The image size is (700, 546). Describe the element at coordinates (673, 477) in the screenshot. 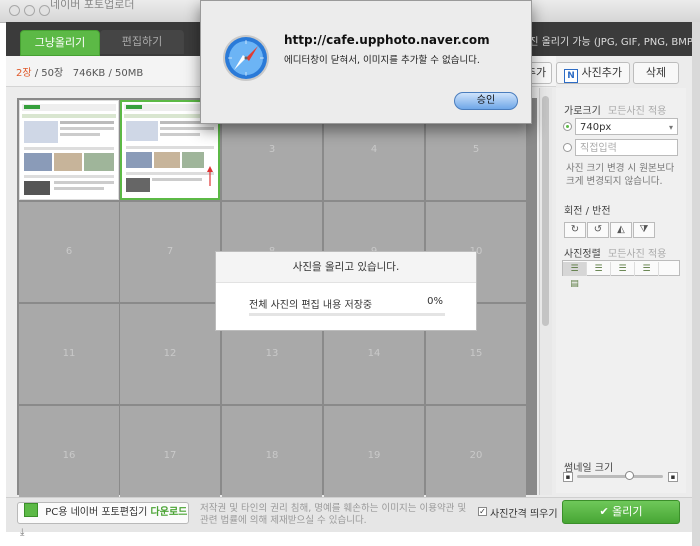

I see `thumb-large-icon: ▪` at that location.